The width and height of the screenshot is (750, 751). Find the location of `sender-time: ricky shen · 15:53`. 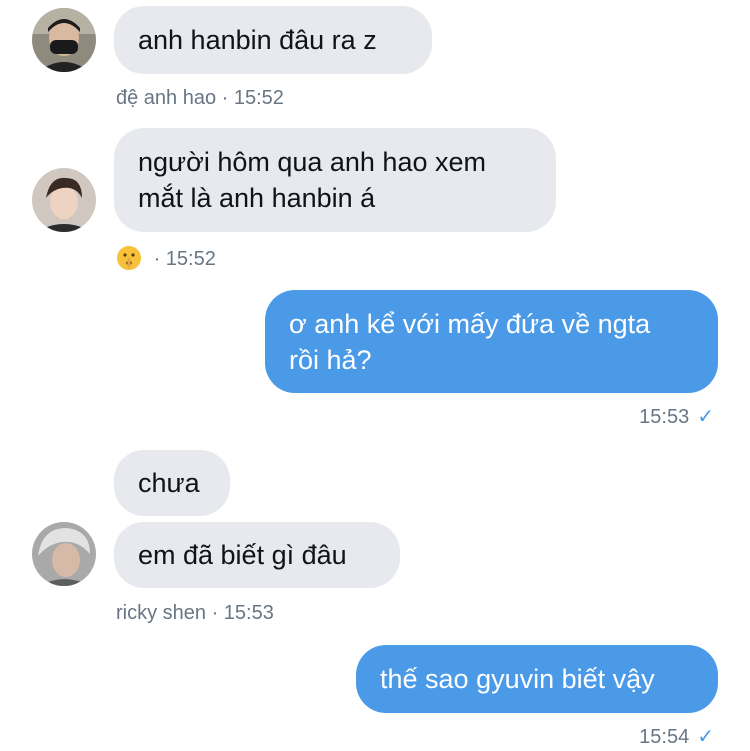

sender-time: ricky shen · 15:53 is located at coordinates (195, 613).